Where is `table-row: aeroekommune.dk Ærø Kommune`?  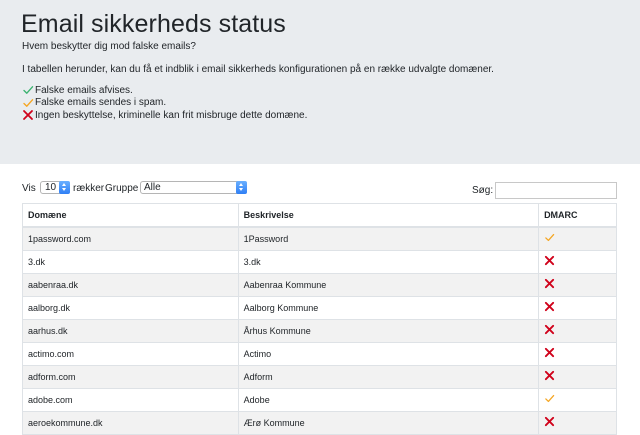 table-row: aeroekommune.dk Ærø Kommune is located at coordinates (319, 422).